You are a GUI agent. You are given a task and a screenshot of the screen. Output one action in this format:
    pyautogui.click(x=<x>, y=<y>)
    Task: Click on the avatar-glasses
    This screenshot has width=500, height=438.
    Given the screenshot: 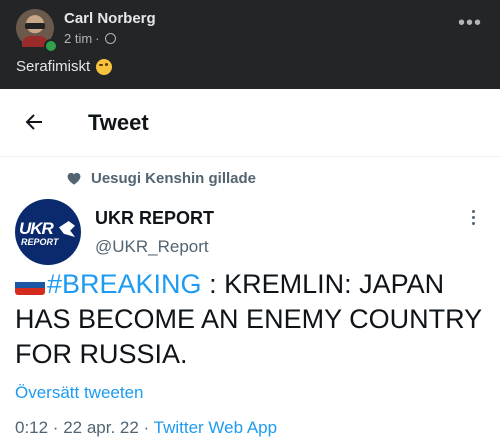 What is the action you would take?
    pyautogui.click(x=35, y=26)
    